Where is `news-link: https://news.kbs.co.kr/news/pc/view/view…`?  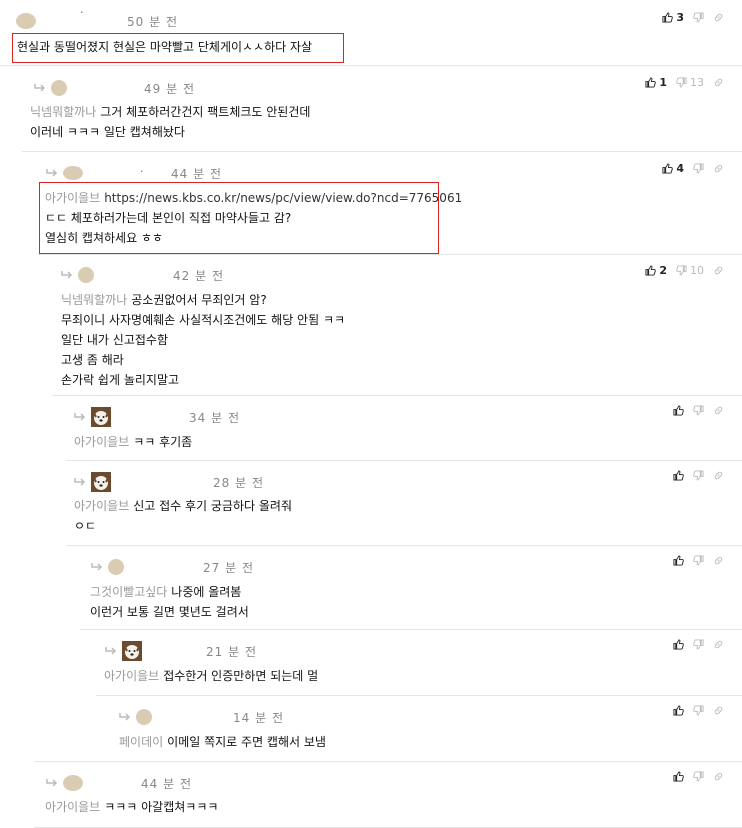 news-link: https://news.kbs.co.kr/news/pc/view/view… is located at coordinates (283, 198).